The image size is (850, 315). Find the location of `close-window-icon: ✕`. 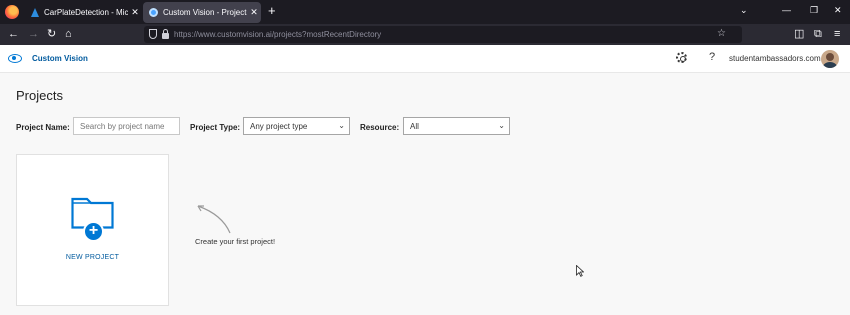

close-window-icon: ✕ is located at coordinates (838, 10).